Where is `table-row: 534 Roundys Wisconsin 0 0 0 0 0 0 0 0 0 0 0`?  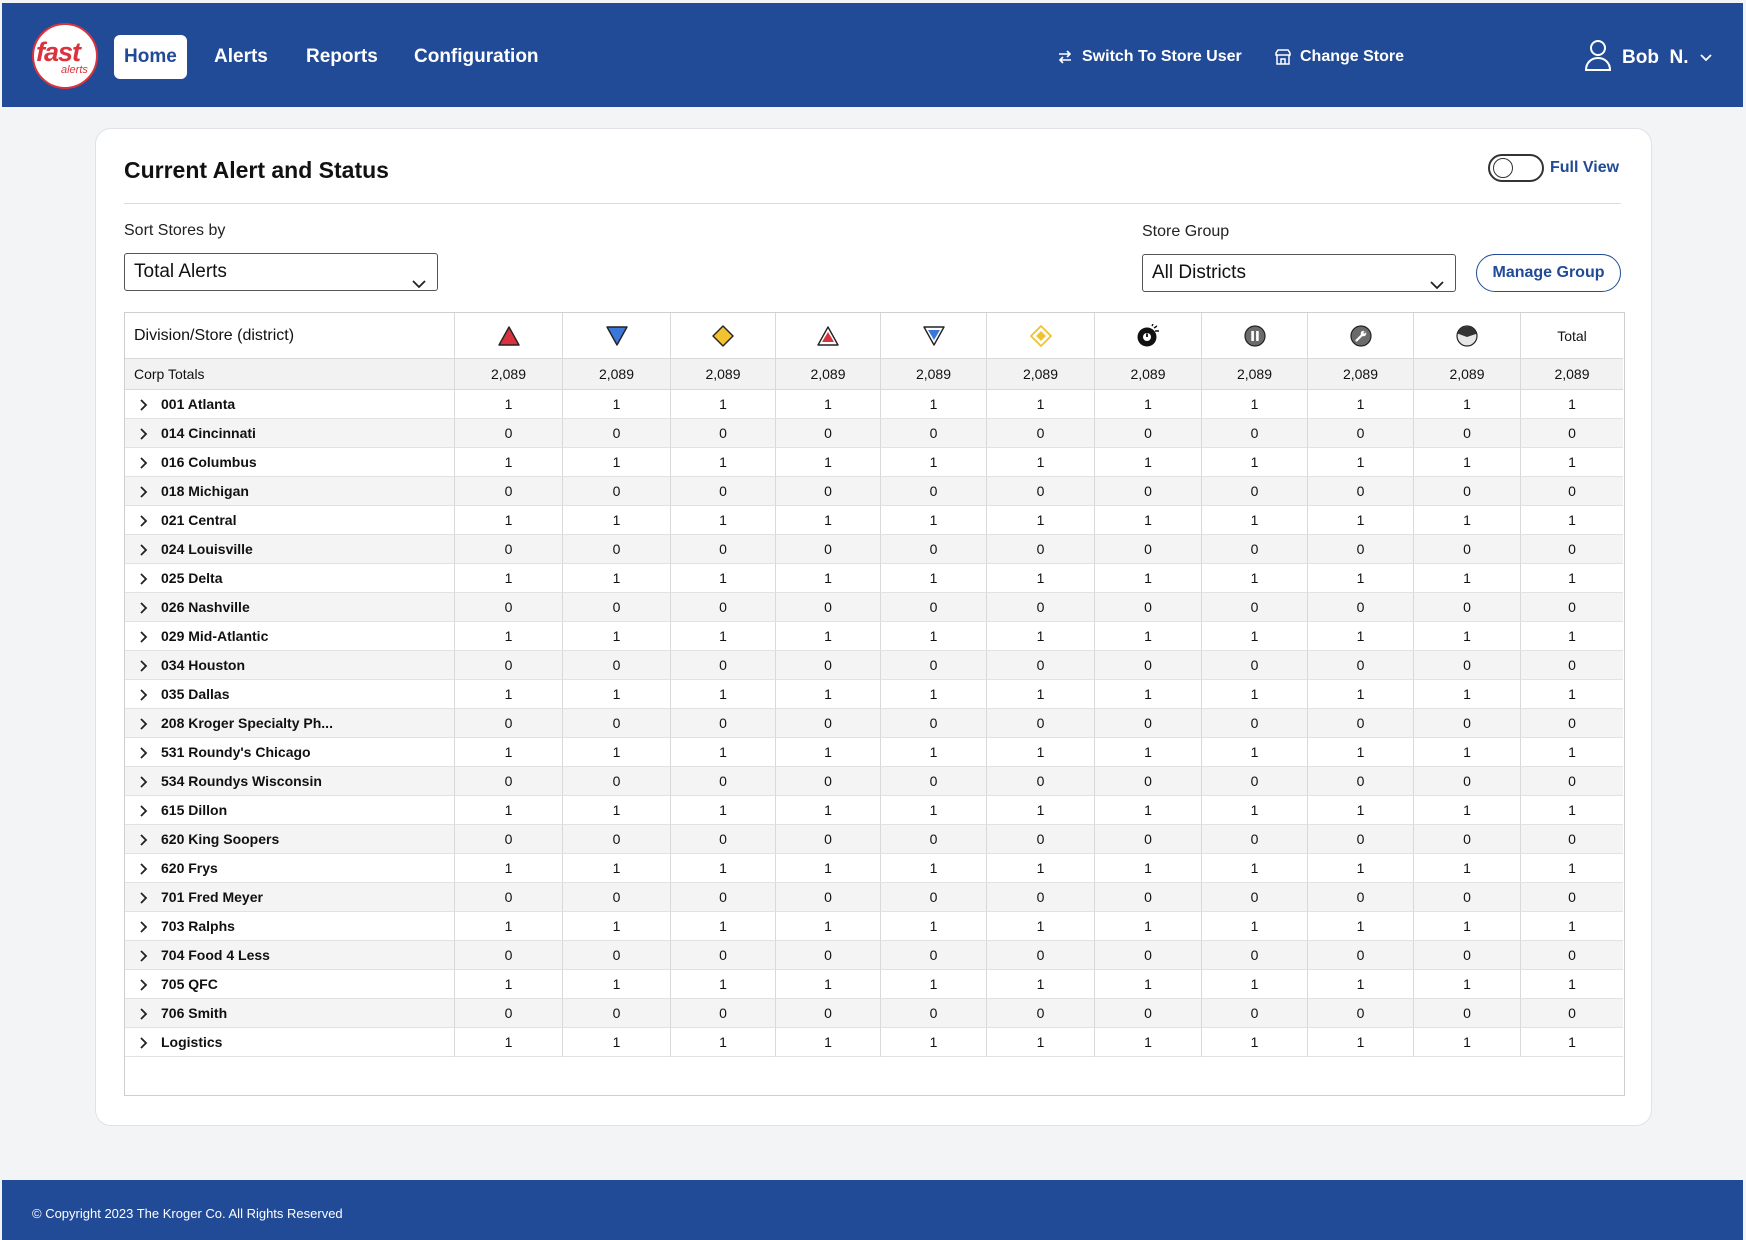 table-row: 534 Roundys Wisconsin 0 0 0 0 0 0 0 0 0 0 0 is located at coordinates (874, 781).